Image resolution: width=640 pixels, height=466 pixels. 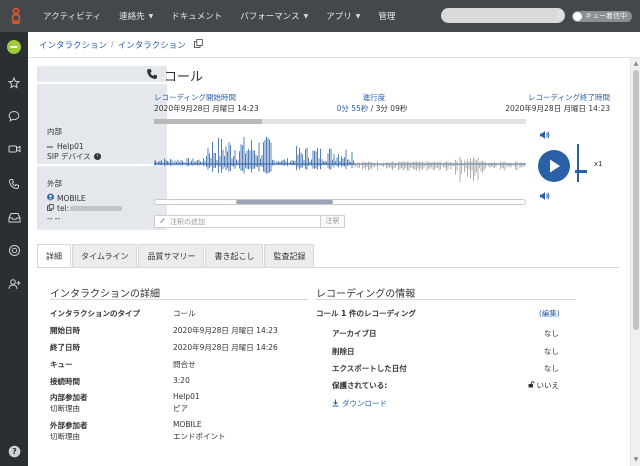 I want to click on playback-speed-handle, so click(x=581, y=171).